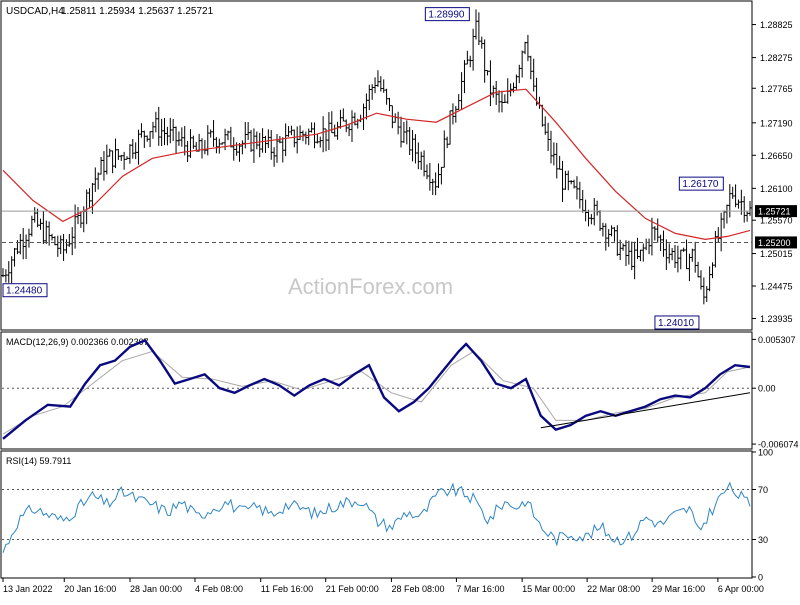 The image size is (800, 605). Describe the element at coordinates (776, 123) in the screenshot. I see `price-ytick-label: 1.27190` at that location.